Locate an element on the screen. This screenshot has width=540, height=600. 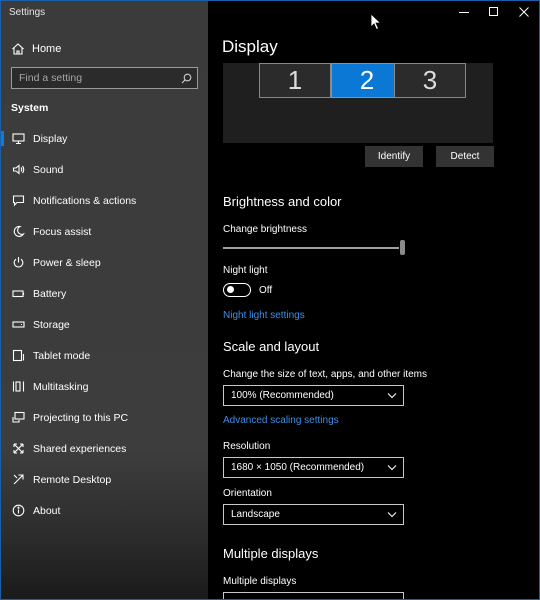
battery-icon is located at coordinates (18, 294).